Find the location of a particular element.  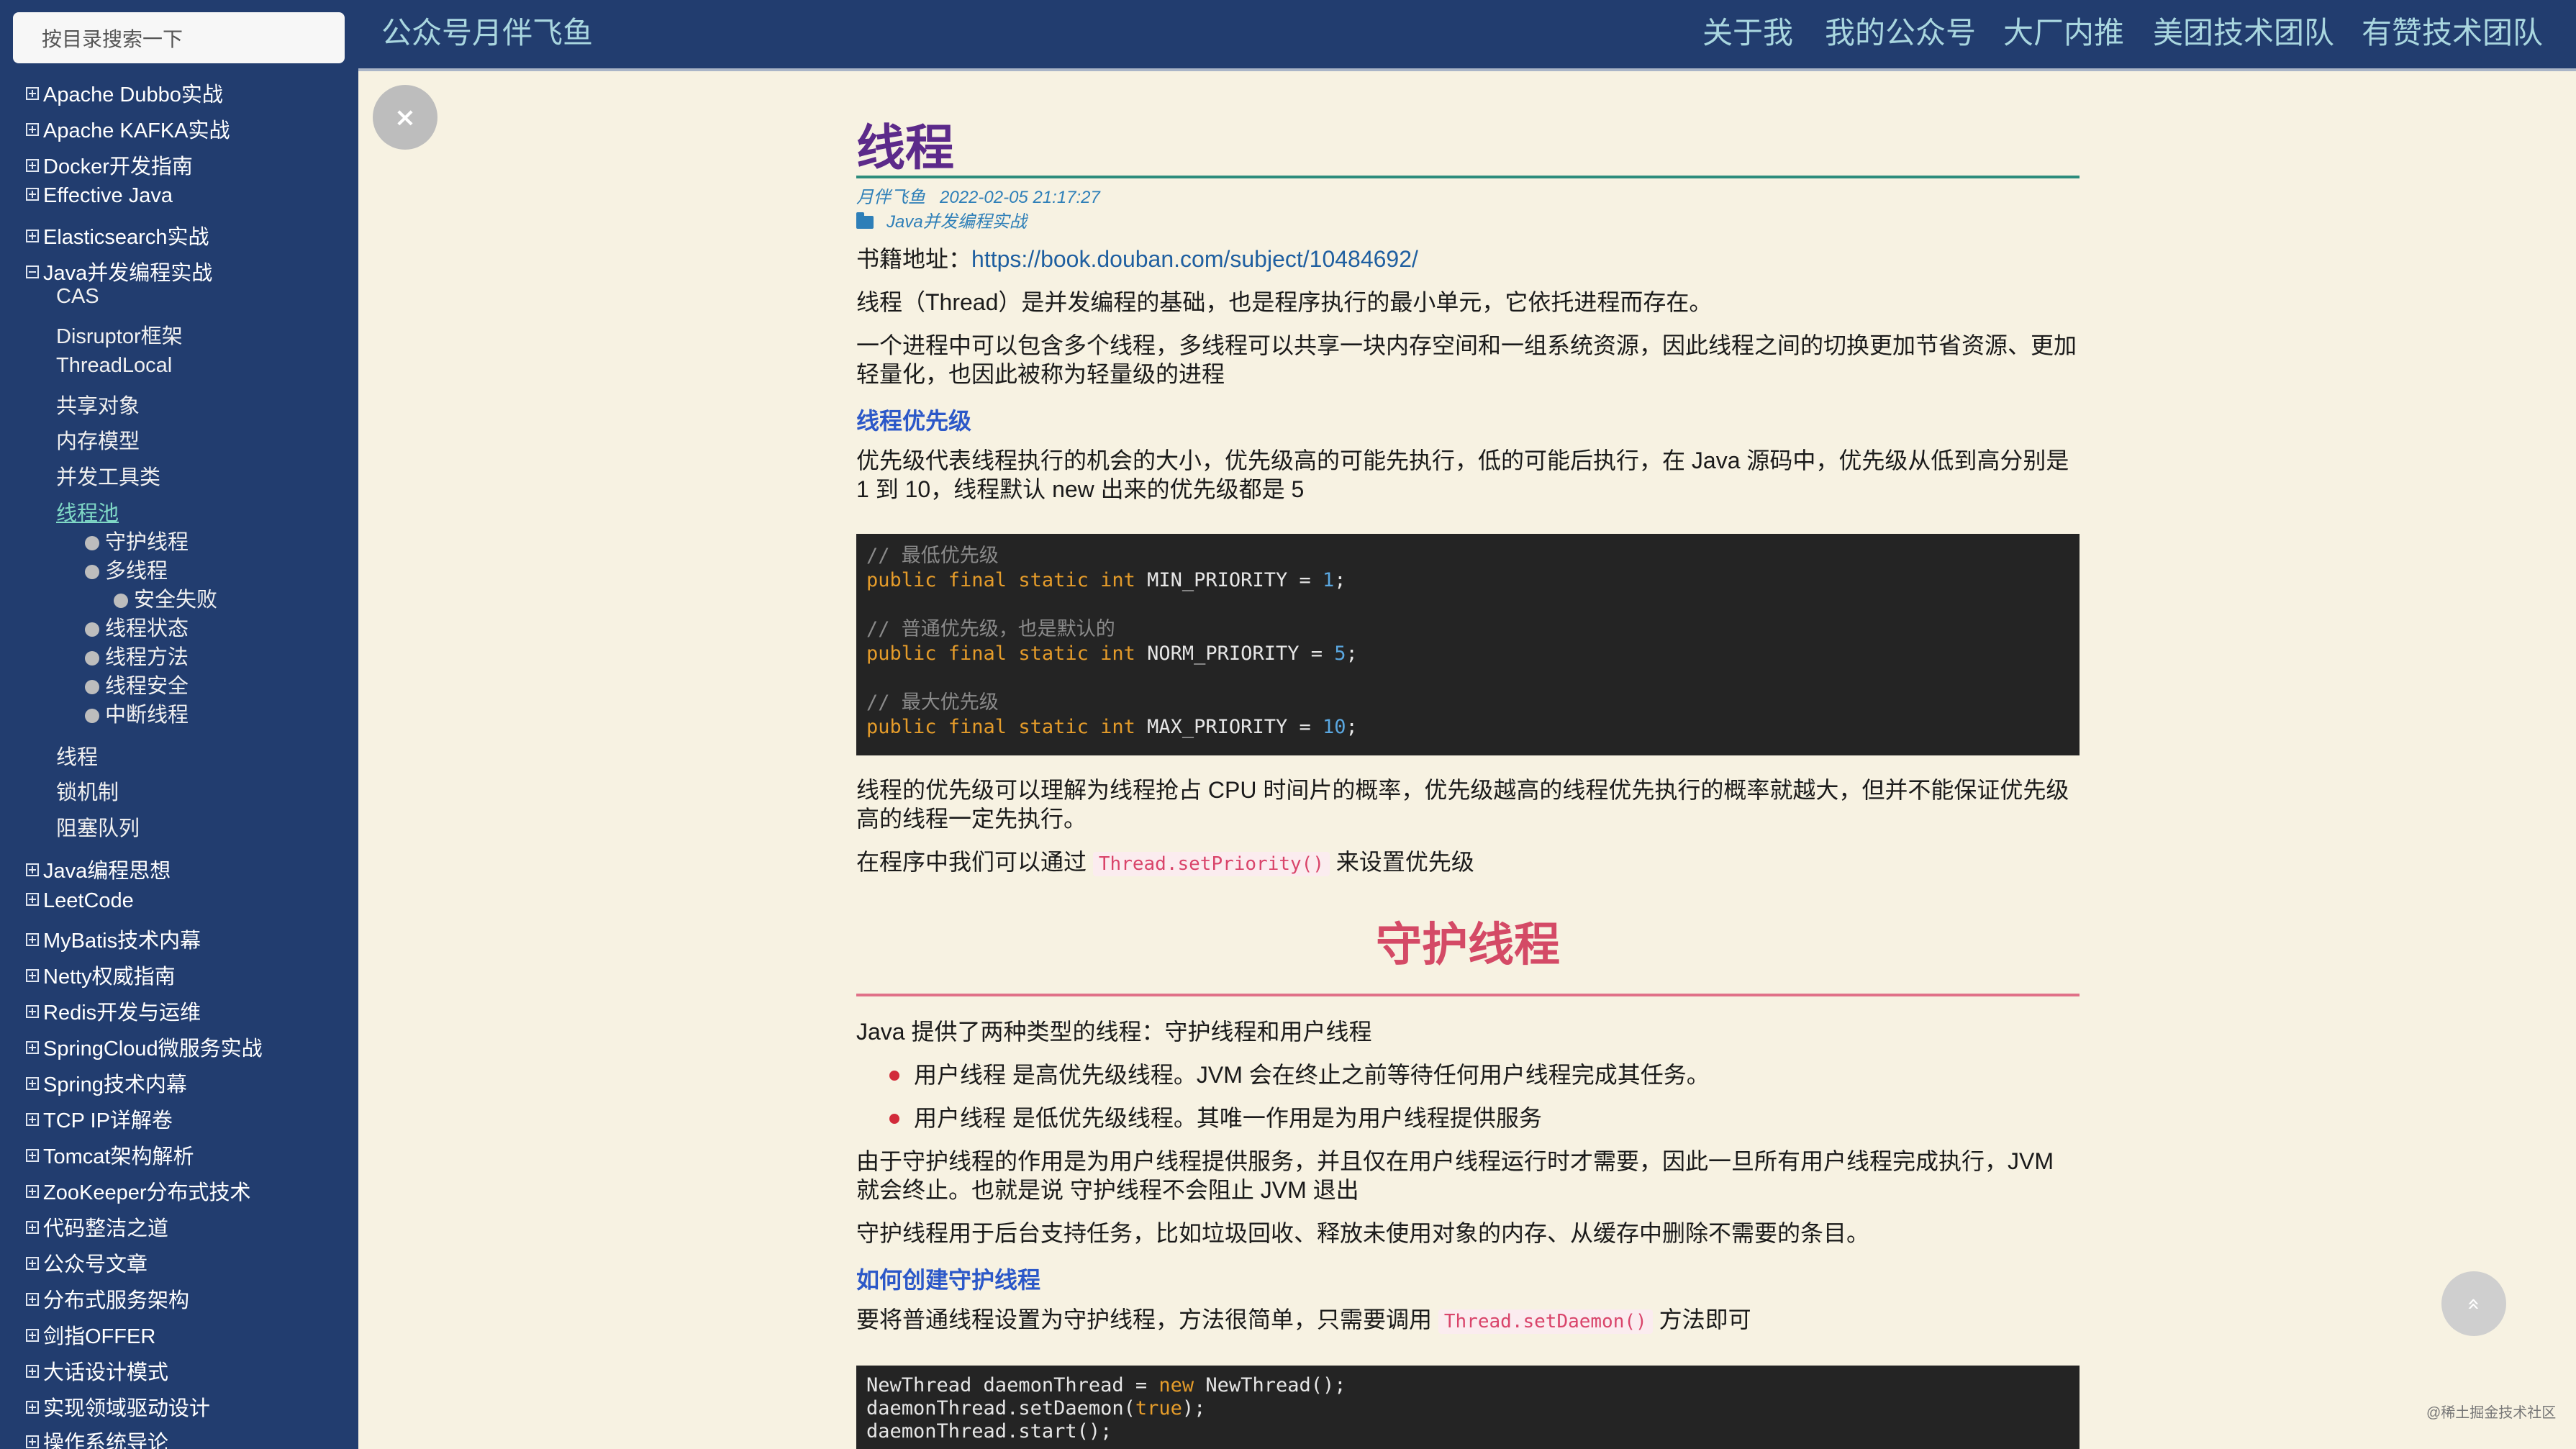

sidebar-subitem-blocking-queue: 阻塞队列 is located at coordinates (98, 827).